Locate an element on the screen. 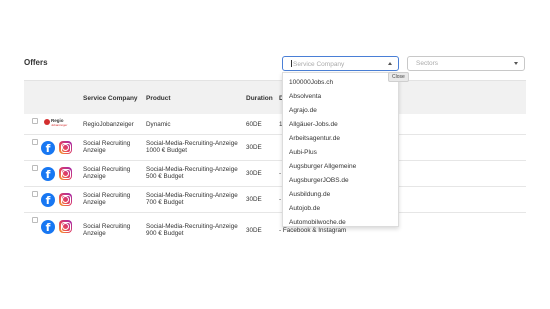 Image resolution: width=550 pixels, height=309 pixels. dropdown-option: Arbeitsagentur.de is located at coordinates (314, 138).